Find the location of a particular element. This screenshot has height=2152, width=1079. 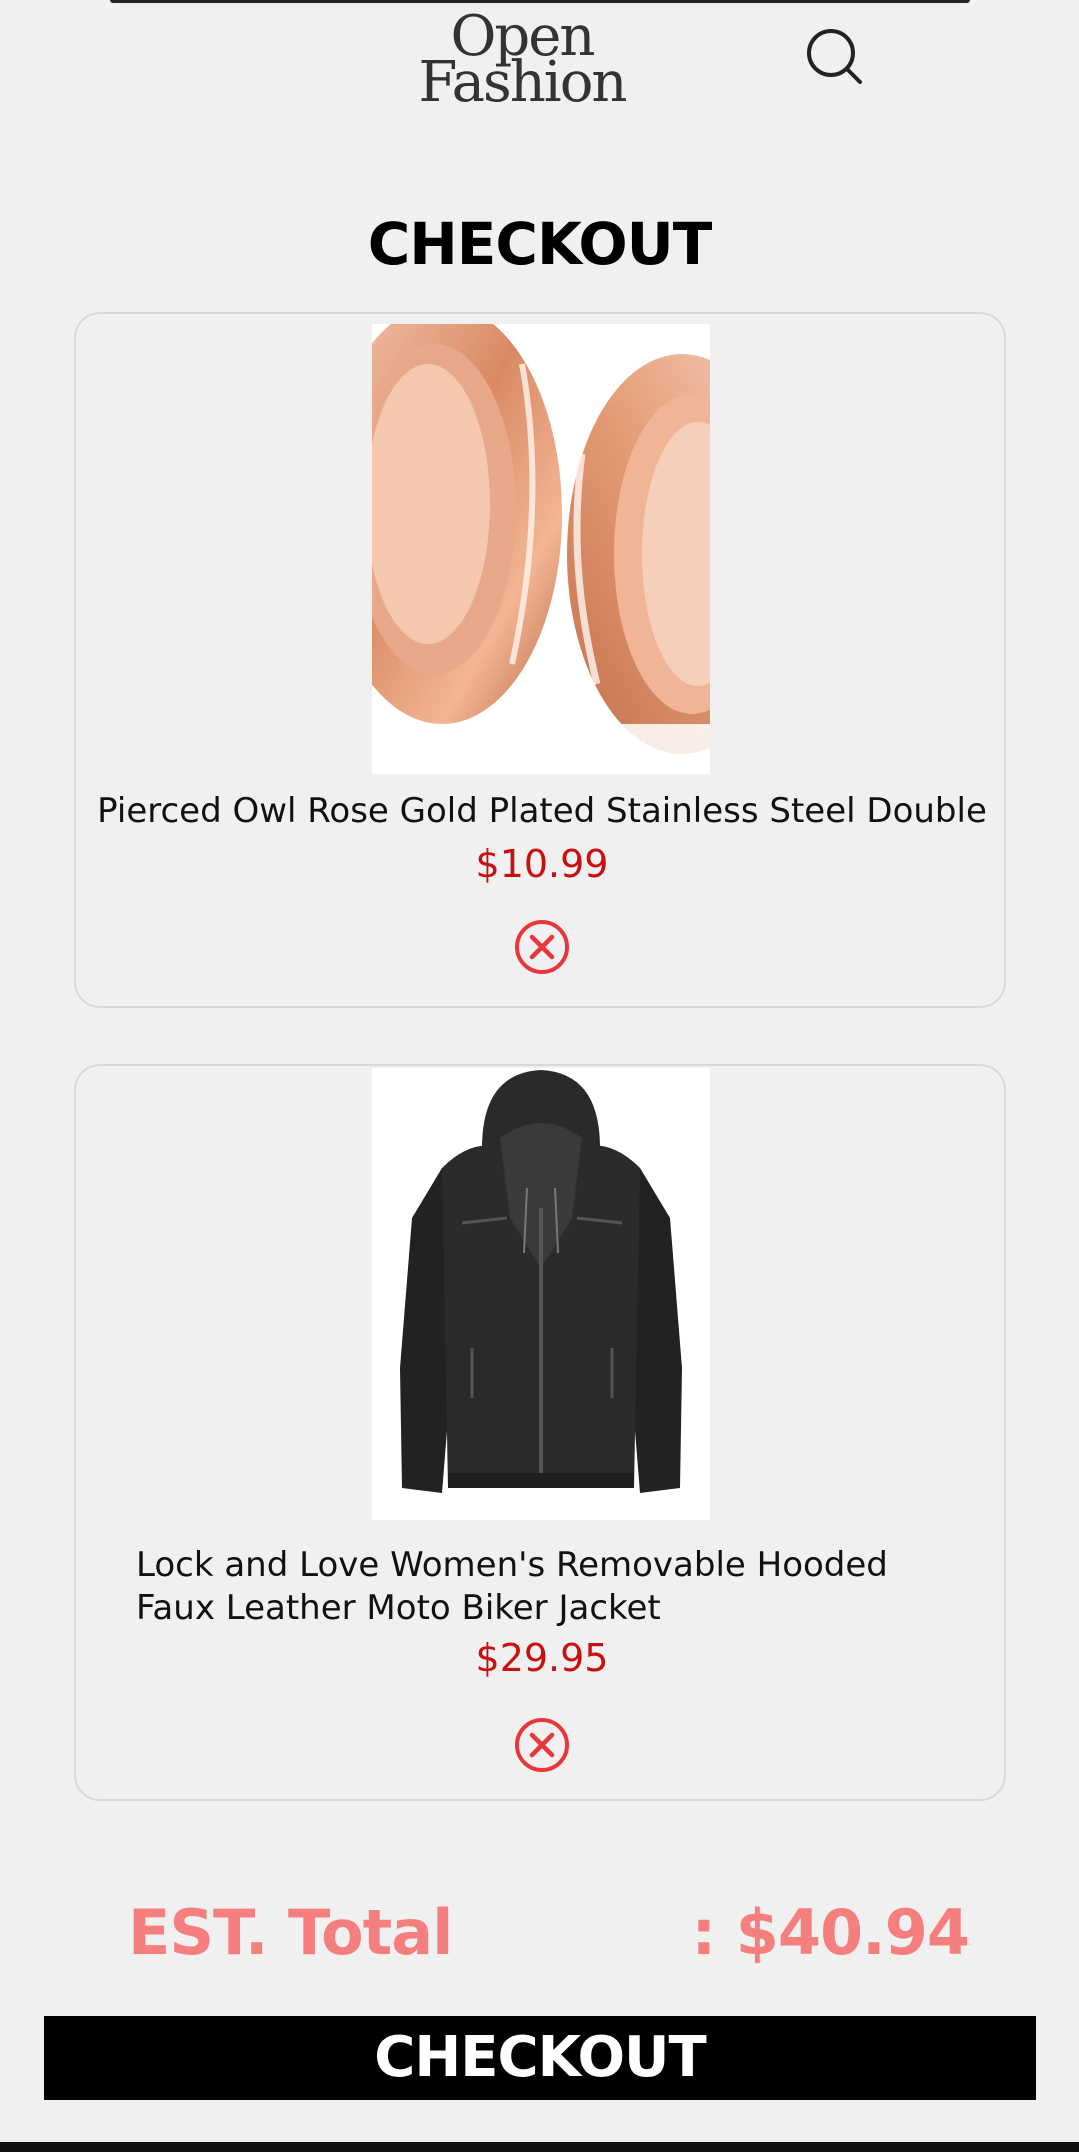

product-image-rings is located at coordinates (541, 549).